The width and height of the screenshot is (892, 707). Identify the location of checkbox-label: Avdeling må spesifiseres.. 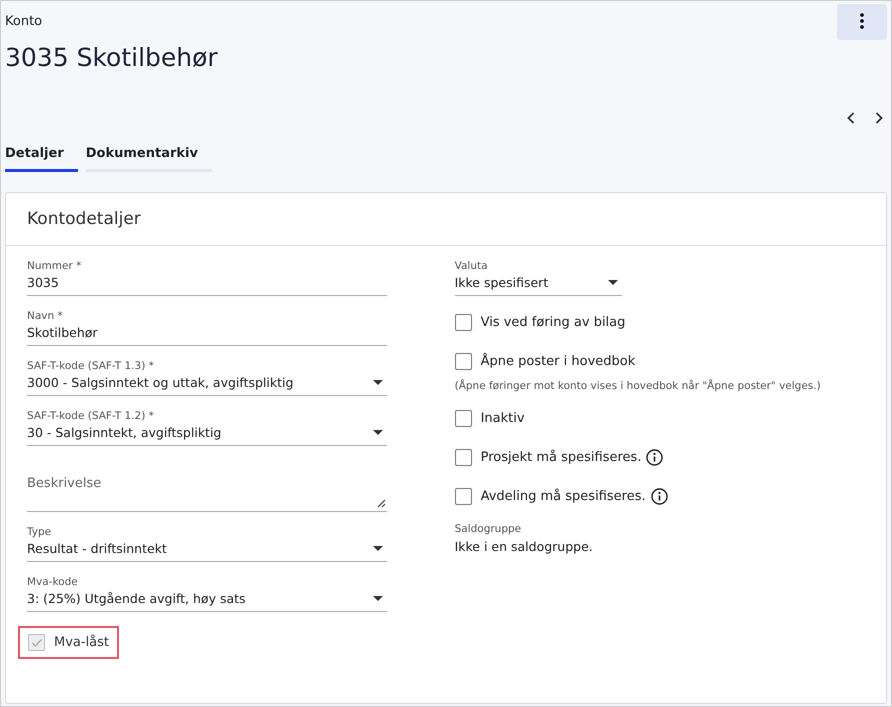
(563, 496).